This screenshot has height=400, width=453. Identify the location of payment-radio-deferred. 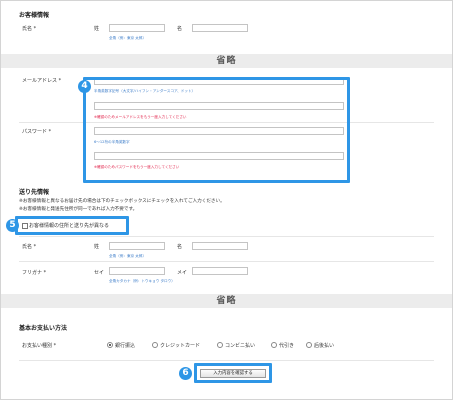
(309, 345).